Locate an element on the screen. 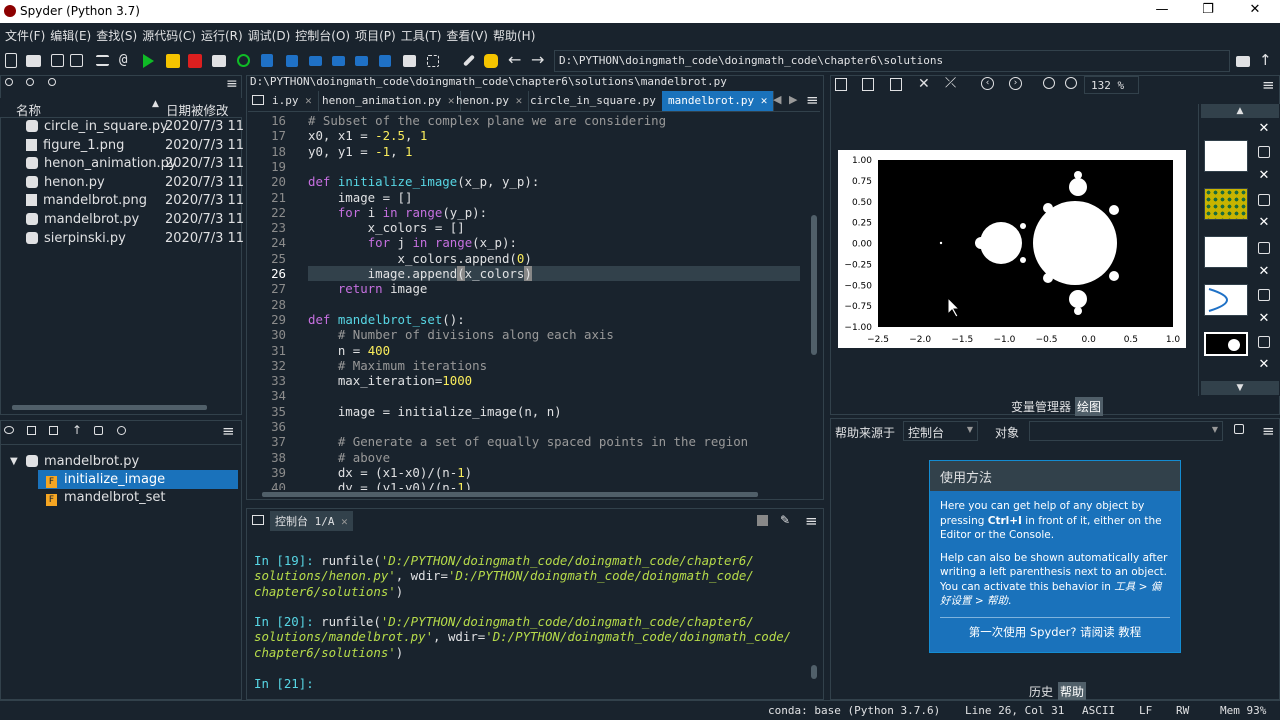 The image size is (1280, 720). plot-thumbnail-5-active is located at coordinates (1226, 344).